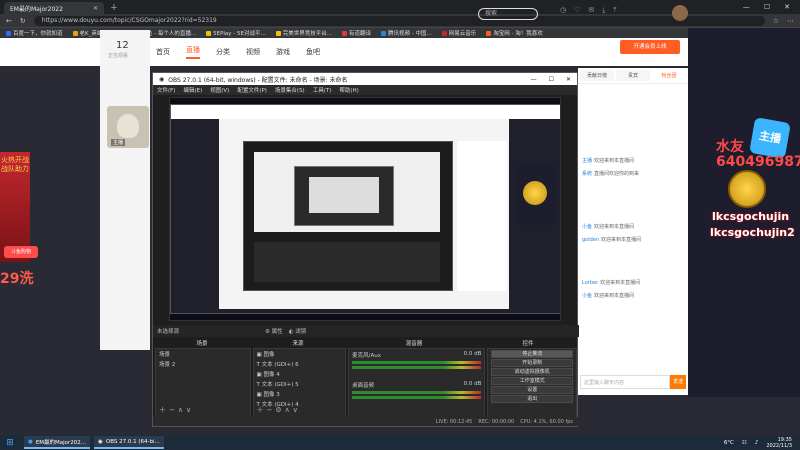 The height and width of the screenshot is (450, 800). Describe the element at coordinates (680, 13) in the screenshot. I see `user-avatar` at that location.